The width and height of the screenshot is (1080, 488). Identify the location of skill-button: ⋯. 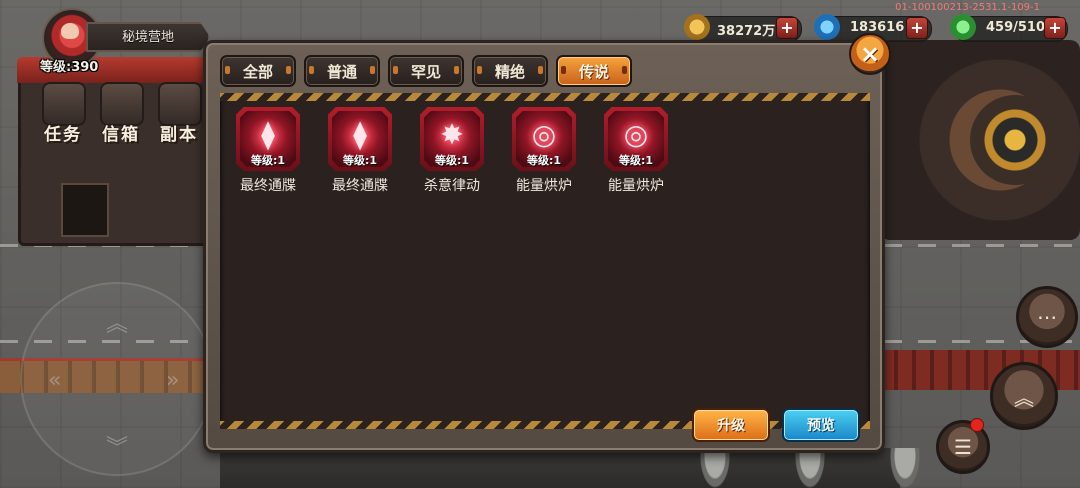
(1047, 317).